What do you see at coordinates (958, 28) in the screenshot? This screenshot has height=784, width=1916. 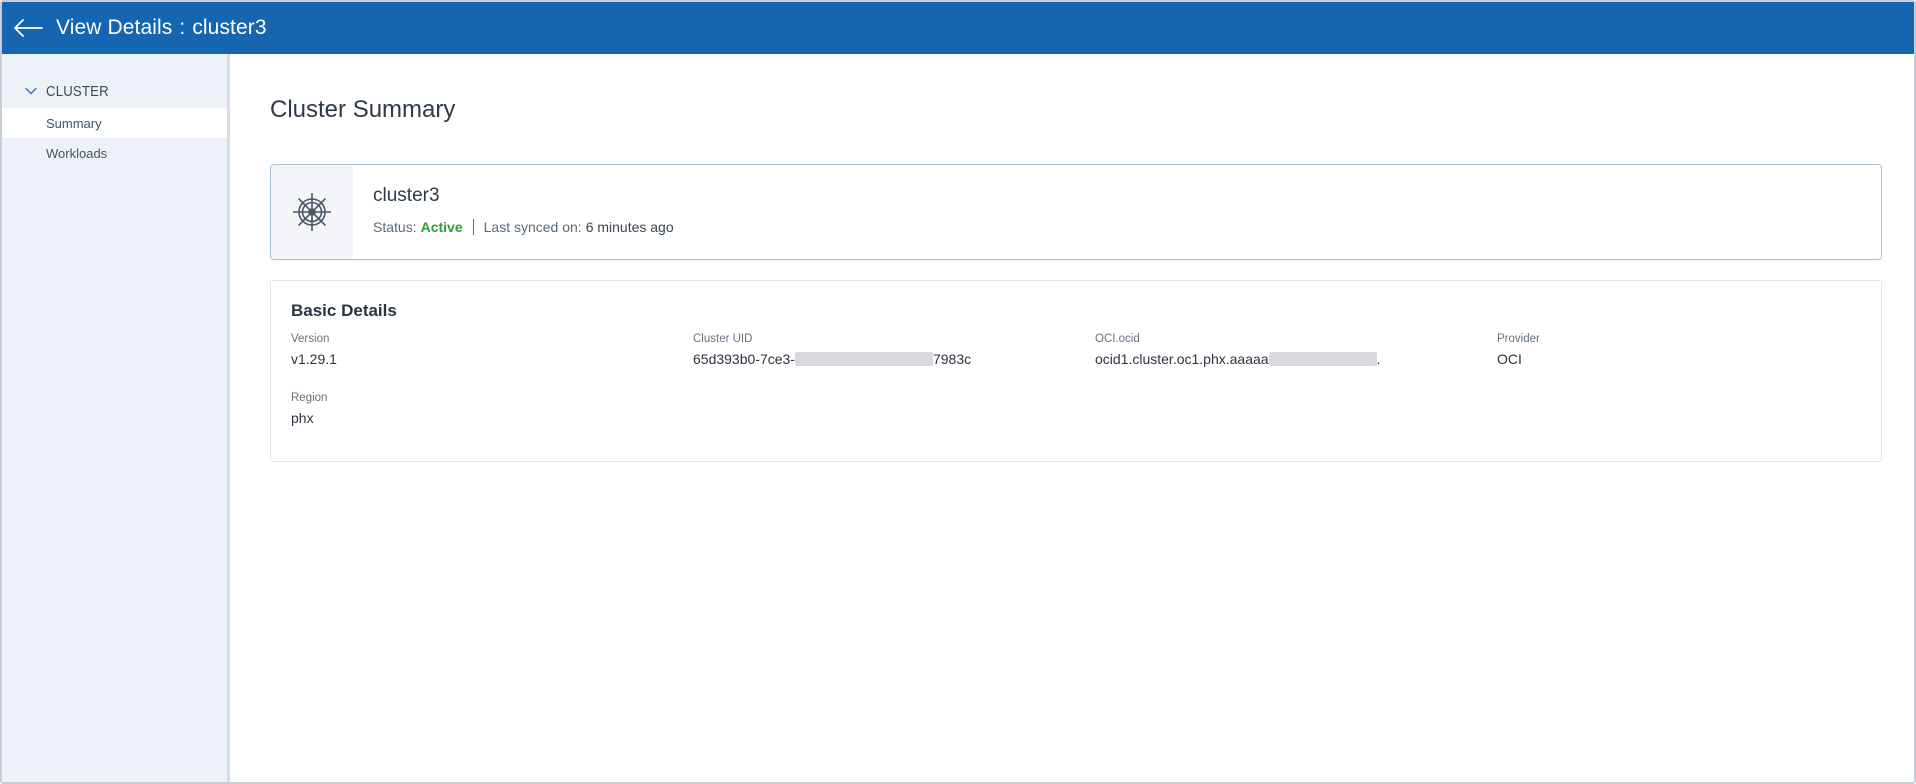 I see `top-header-bar: View Details : cluster3` at bounding box center [958, 28].